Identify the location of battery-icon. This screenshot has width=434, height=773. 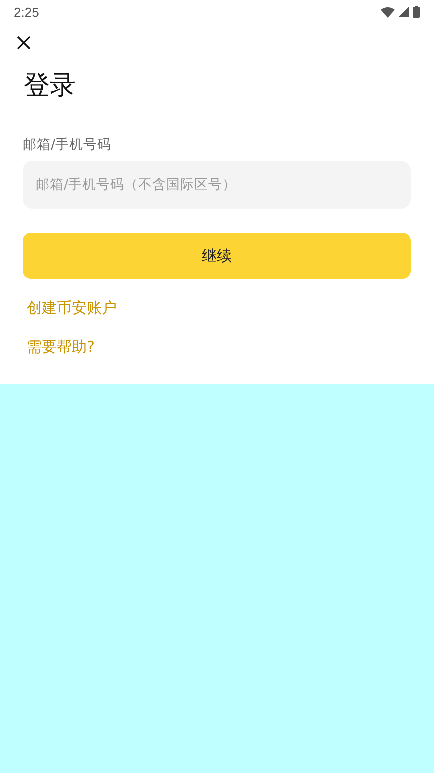
(416, 12).